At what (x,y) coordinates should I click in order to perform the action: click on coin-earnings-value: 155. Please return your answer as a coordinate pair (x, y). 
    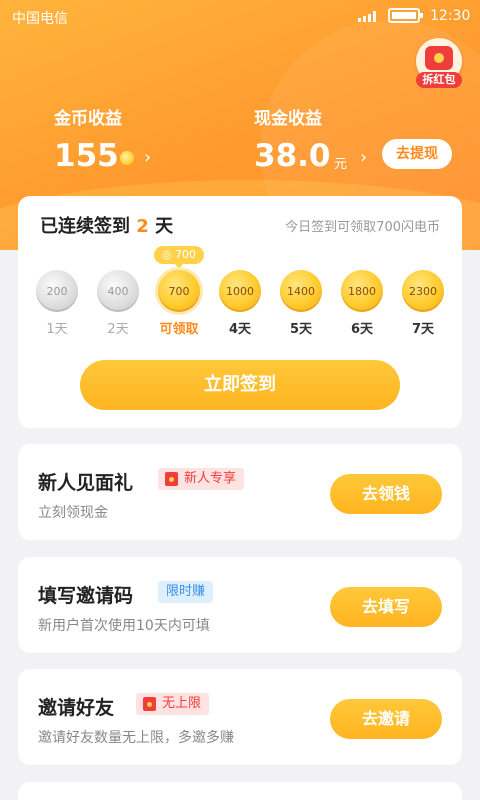
    Looking at the image, I should click on (86, 156).